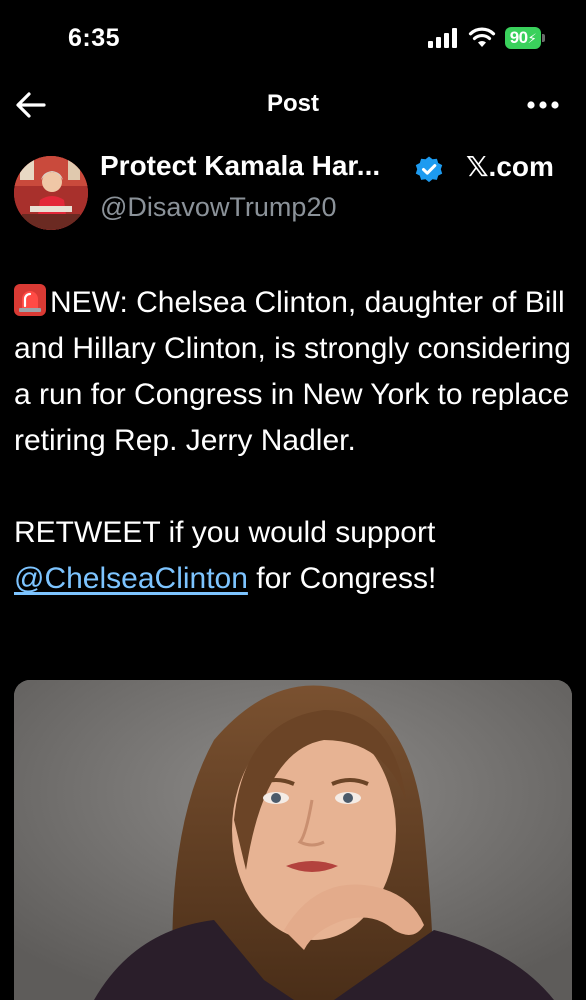  I want to click on avatar-image, so click(51, 193).